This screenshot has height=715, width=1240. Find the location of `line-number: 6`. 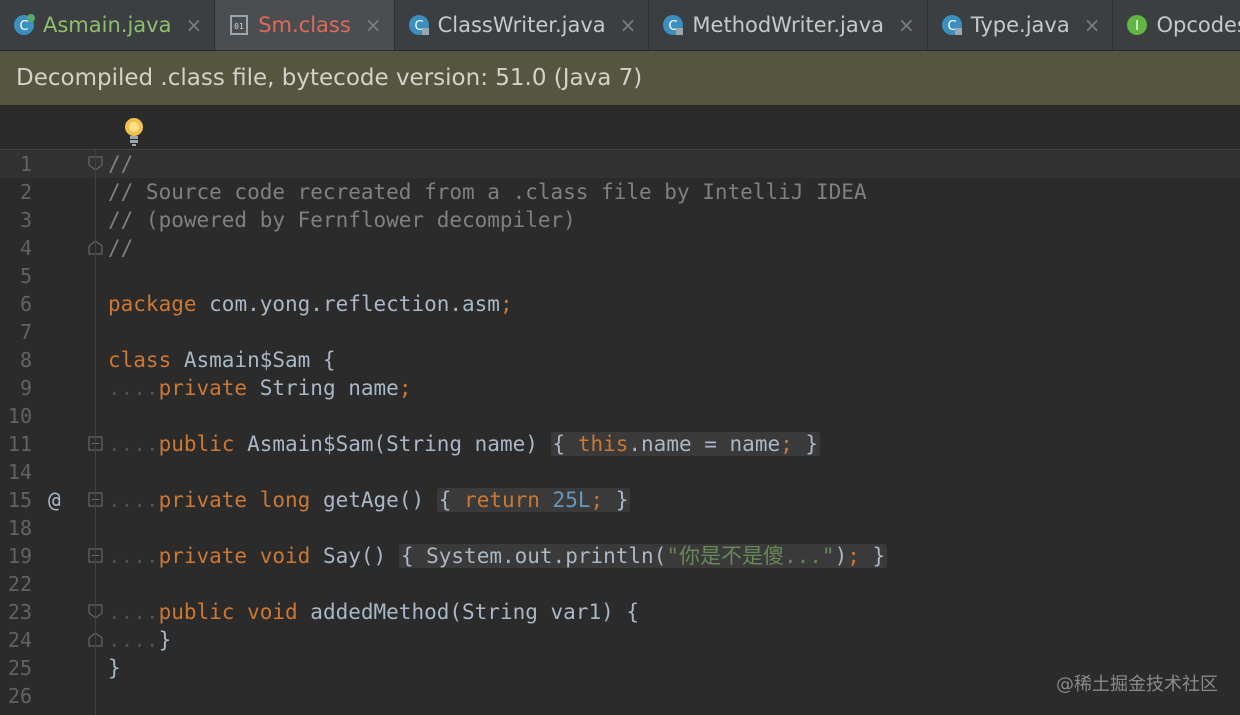

line-number: 6 is located at coordinates (25, 304).